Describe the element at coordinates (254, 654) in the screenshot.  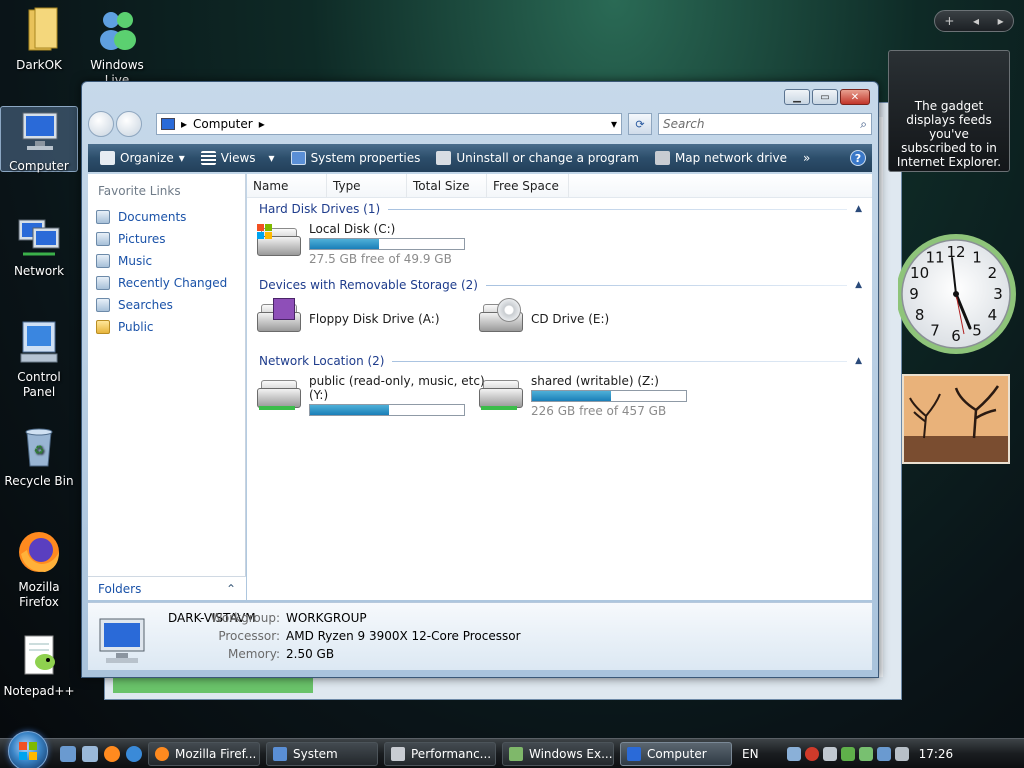
I see `detail-key: Memory:` at that location.